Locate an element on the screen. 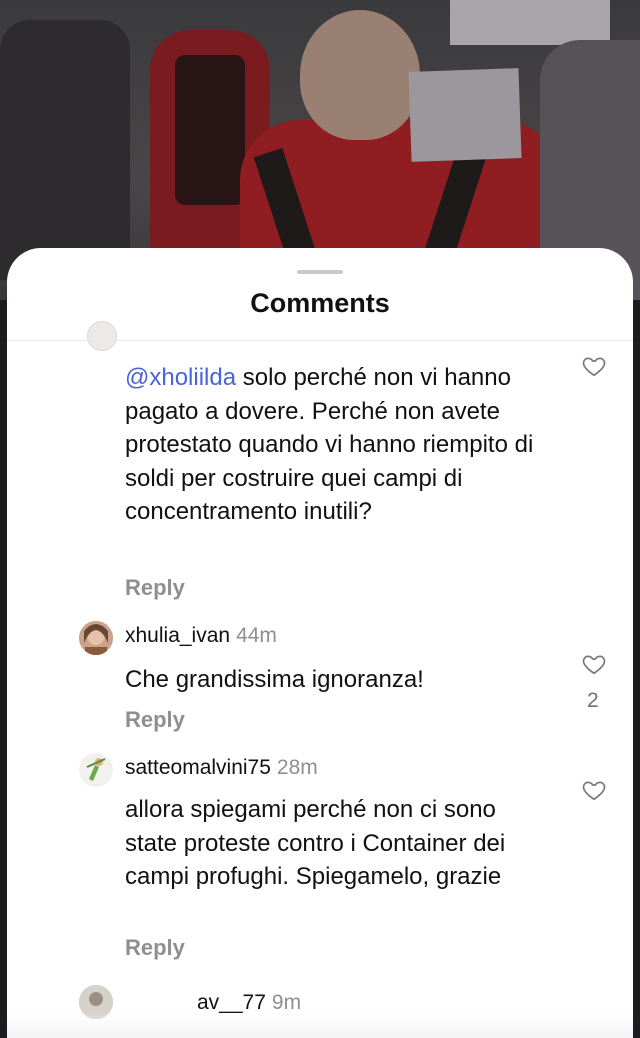  username: satteomalvini75 is located at coordinates (198, 767).